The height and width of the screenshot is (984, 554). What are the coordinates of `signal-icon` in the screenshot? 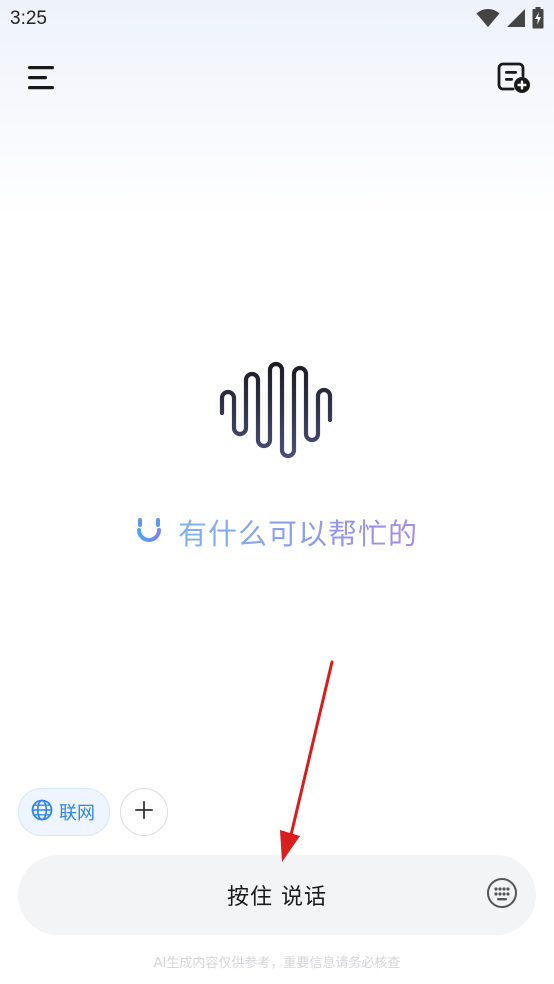 It's located at (516, 18).